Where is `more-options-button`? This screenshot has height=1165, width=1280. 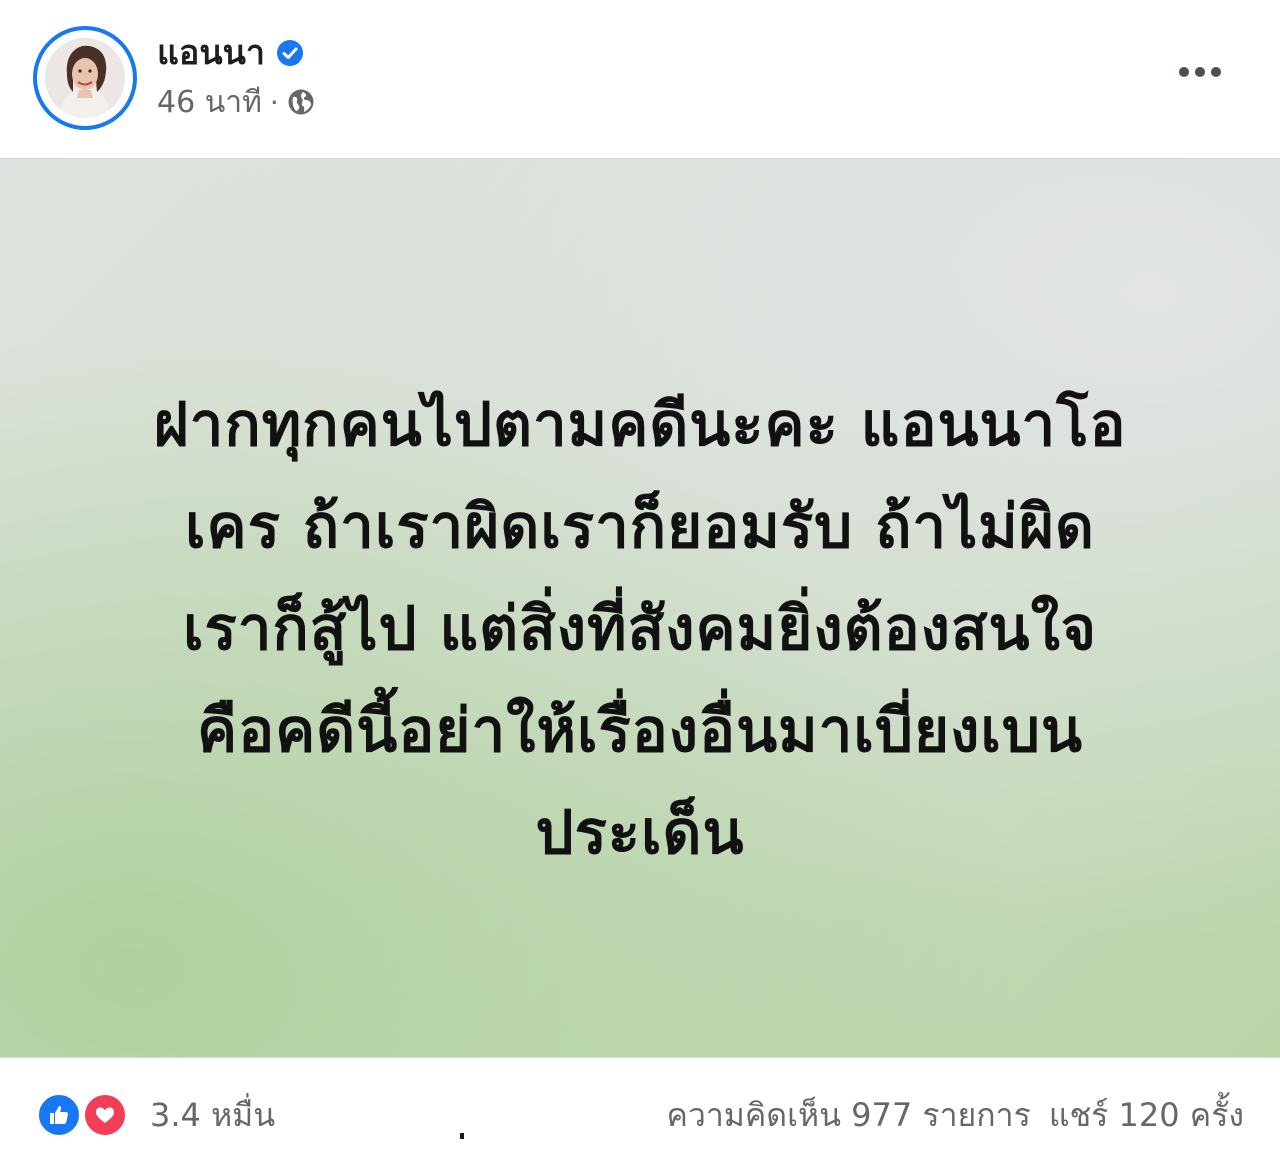
more-options-button is located at coordinates (1200, 72).